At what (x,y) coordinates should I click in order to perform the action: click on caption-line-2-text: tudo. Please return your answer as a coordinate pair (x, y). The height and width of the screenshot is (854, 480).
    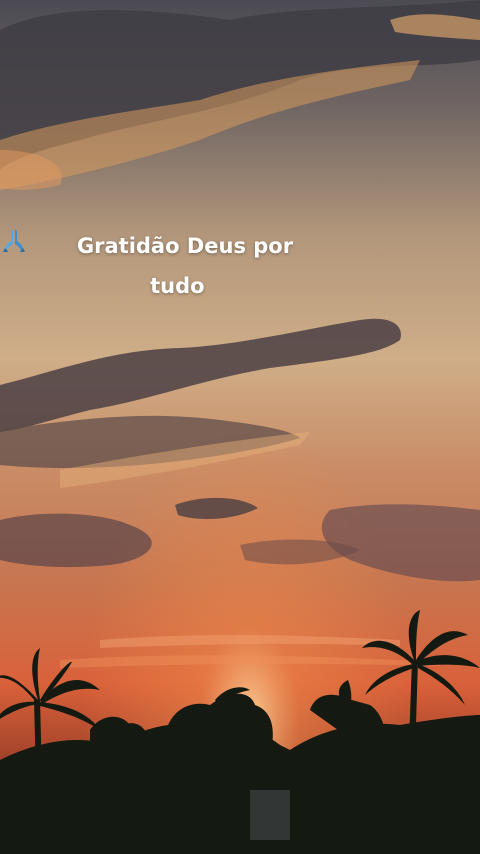
    Looking at the image, I should click on (177, 286).